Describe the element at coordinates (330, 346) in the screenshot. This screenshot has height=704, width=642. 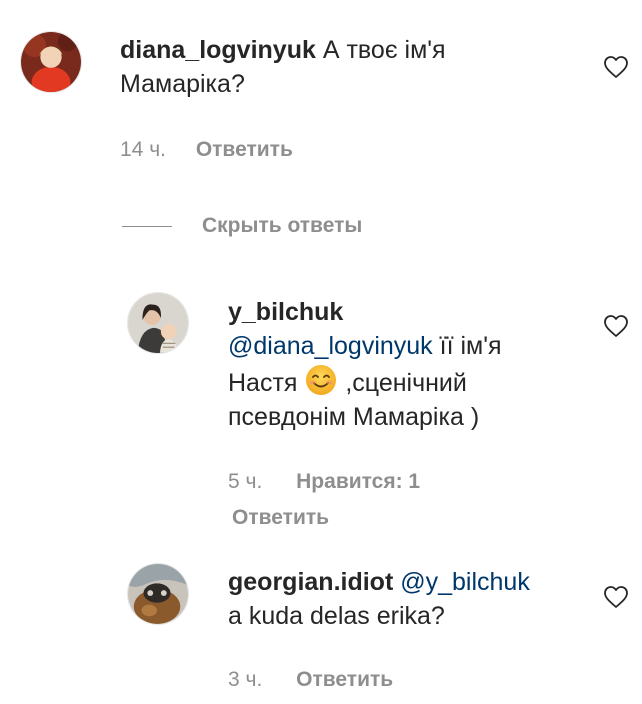
I see `reply-mention: @diana_logvinyuk` at that location.